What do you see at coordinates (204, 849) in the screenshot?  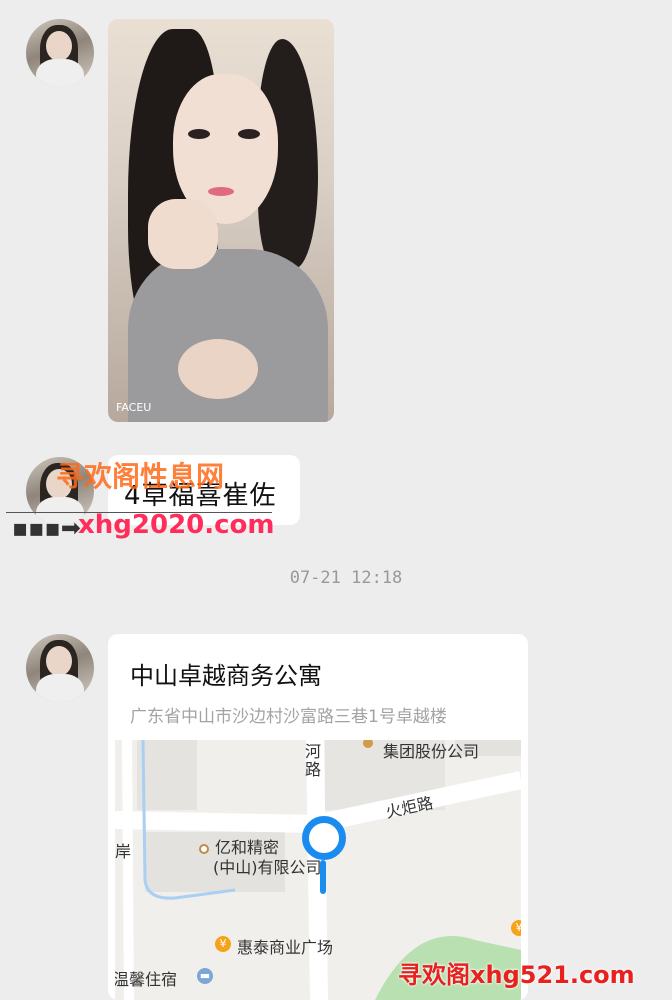 I see `company-poi-icon` at bounding box center [204, 849].